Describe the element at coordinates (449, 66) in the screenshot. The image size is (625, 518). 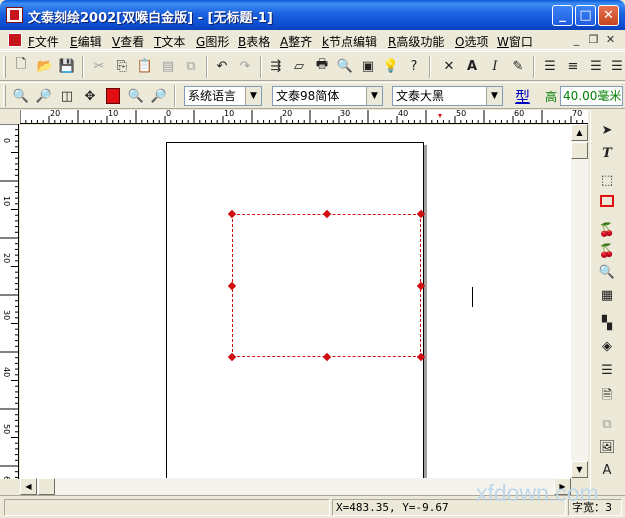
I see `node-tool-icon: ✕` at that location.